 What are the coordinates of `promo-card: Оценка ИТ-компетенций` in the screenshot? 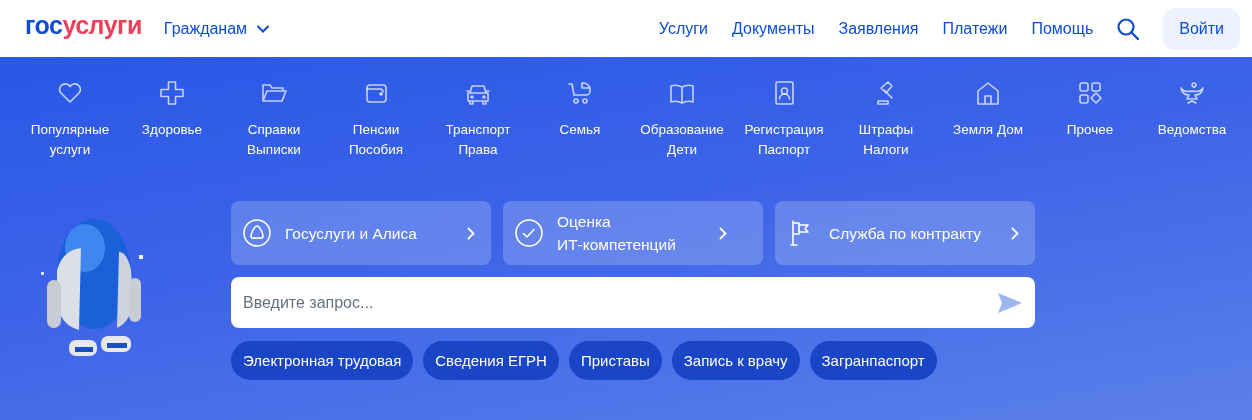 It's located at (633, 233).